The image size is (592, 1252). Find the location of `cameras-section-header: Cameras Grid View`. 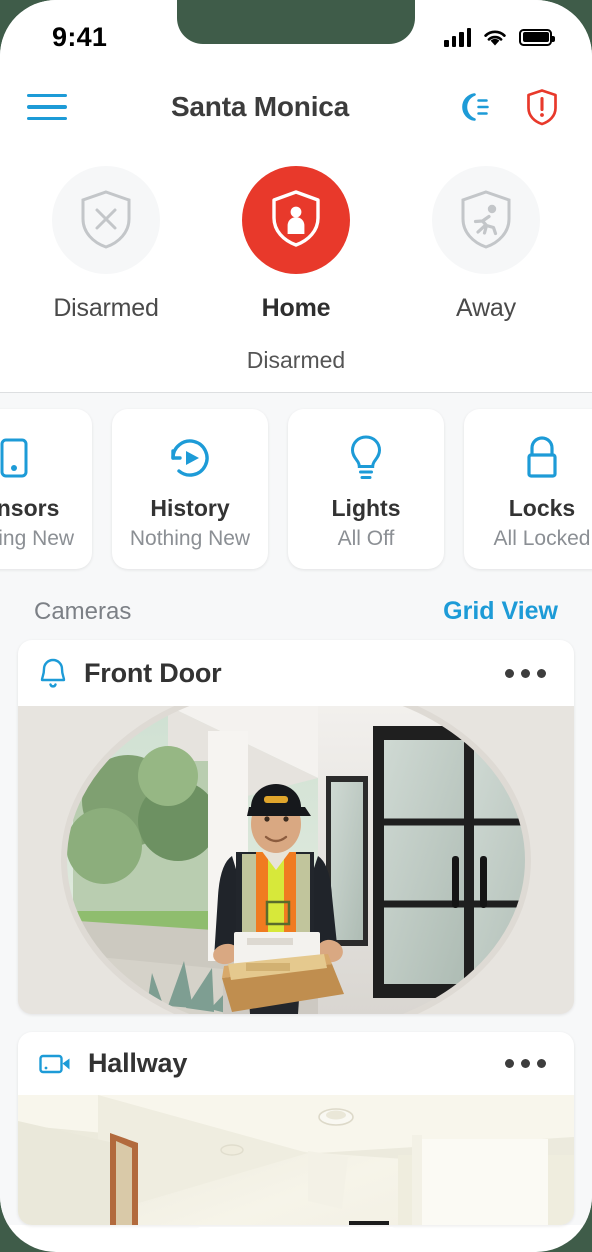

cameras-section-header: Cameras Grid View is located at coordinates (296, 615).